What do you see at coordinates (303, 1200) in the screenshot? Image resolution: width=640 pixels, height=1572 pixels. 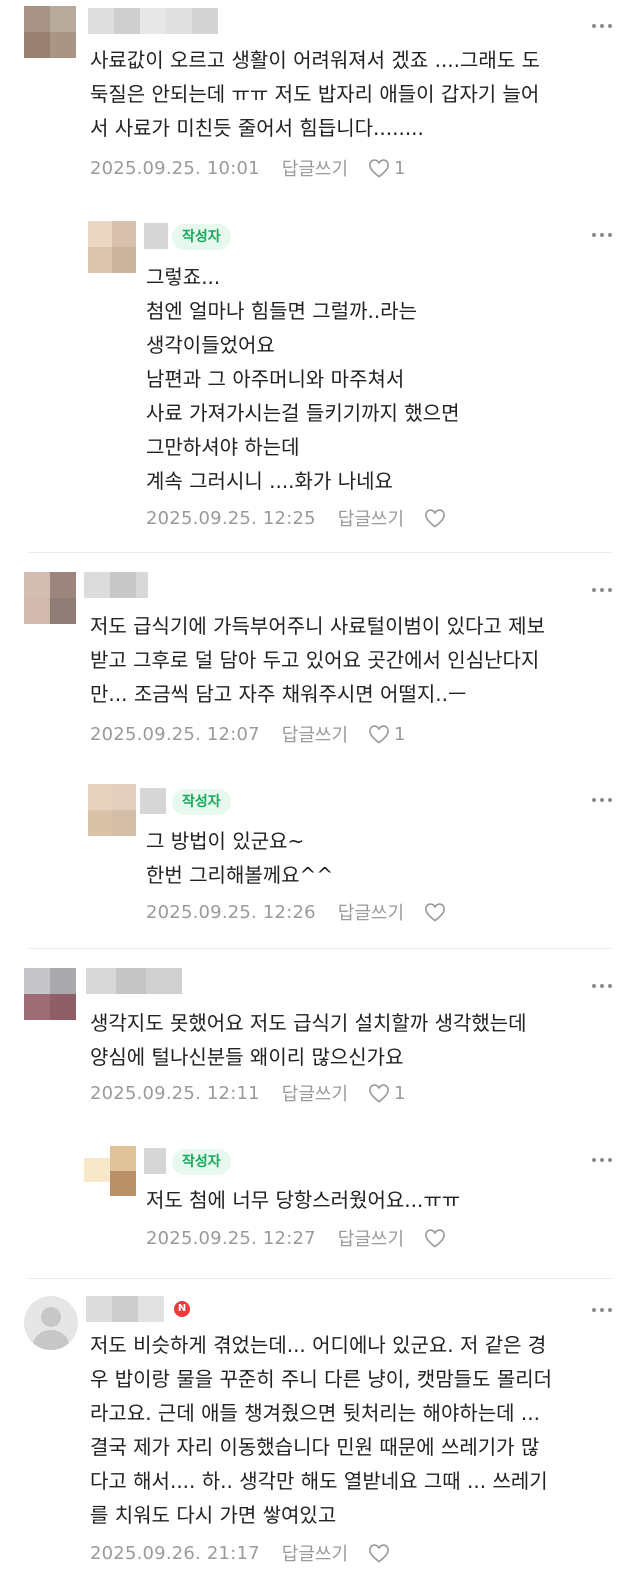 I see `comment-text: 저도 첨에 너무 당항스러웠어요...ㅠㅠ` at bounding box center [303, 1200].